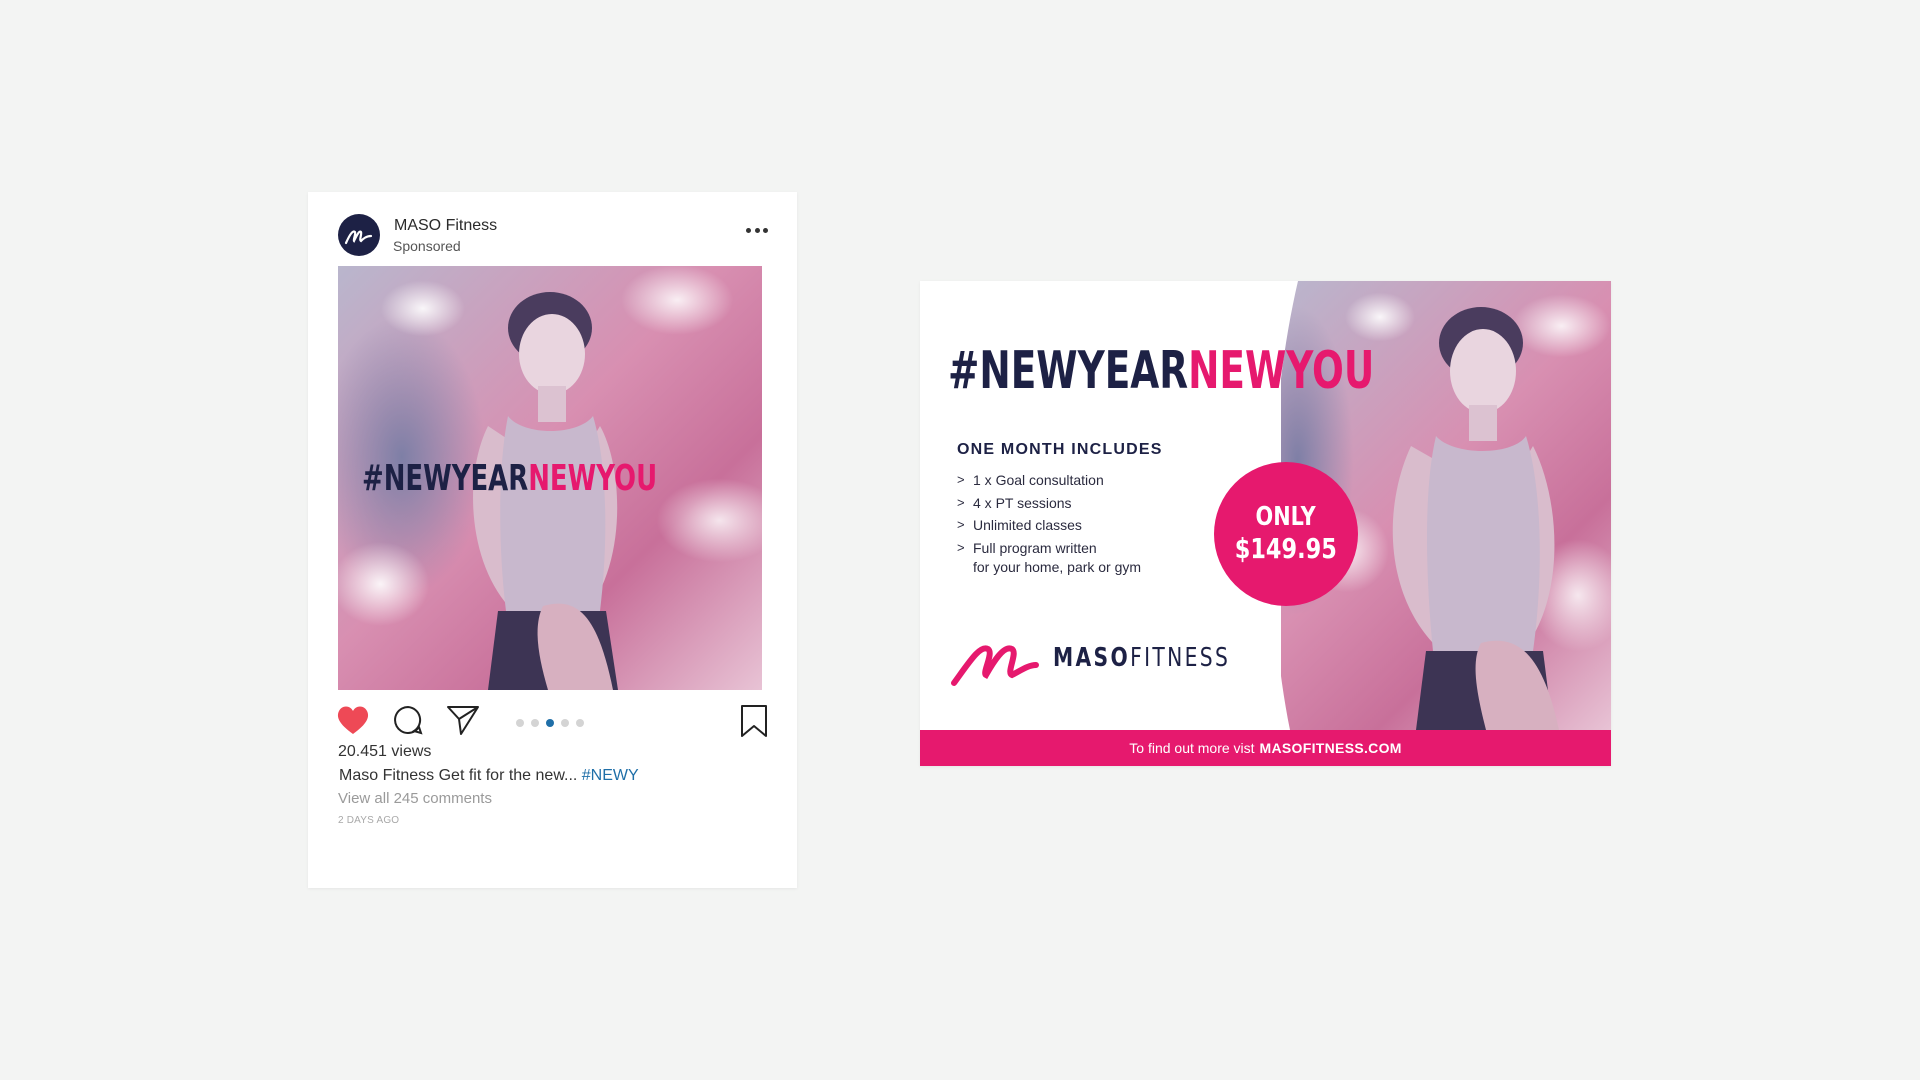 Image resolution: width=1920 pixels, height=1080 pixels. What do you see at coordinates (427, 246) in the screenshot?
I see `sponsored-label: Sponsored` at bounding box center [427, 246].